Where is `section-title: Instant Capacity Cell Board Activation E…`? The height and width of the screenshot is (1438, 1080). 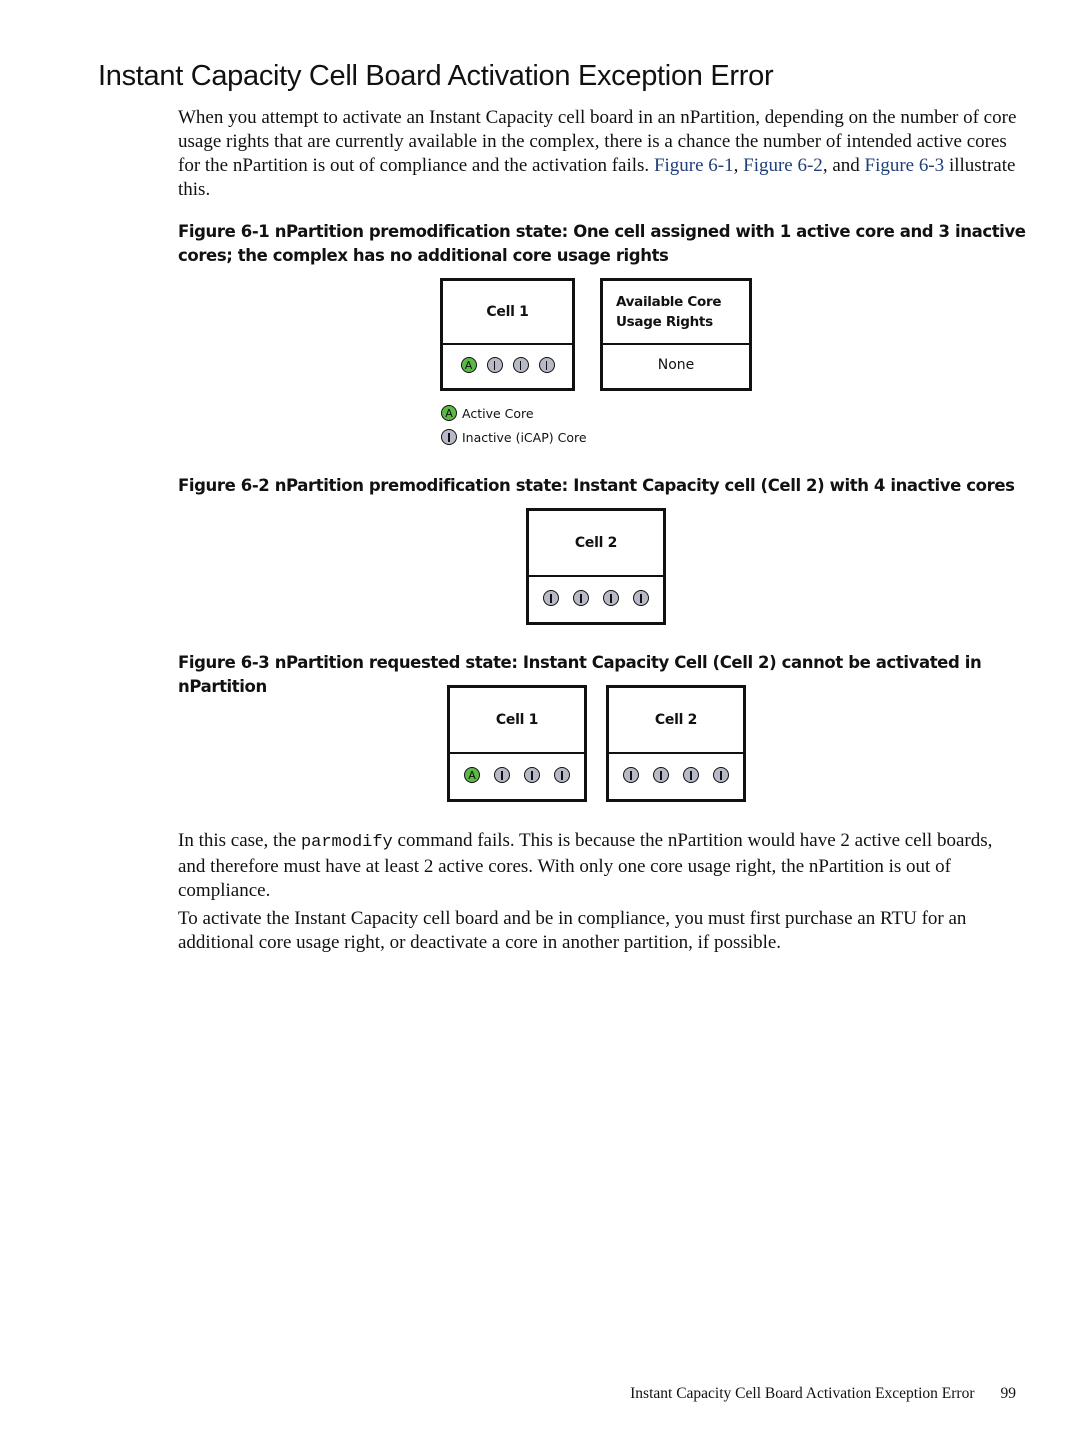 section-title: Instant Capacity Cell Board Activation E… is located at coordinates (436, 76).